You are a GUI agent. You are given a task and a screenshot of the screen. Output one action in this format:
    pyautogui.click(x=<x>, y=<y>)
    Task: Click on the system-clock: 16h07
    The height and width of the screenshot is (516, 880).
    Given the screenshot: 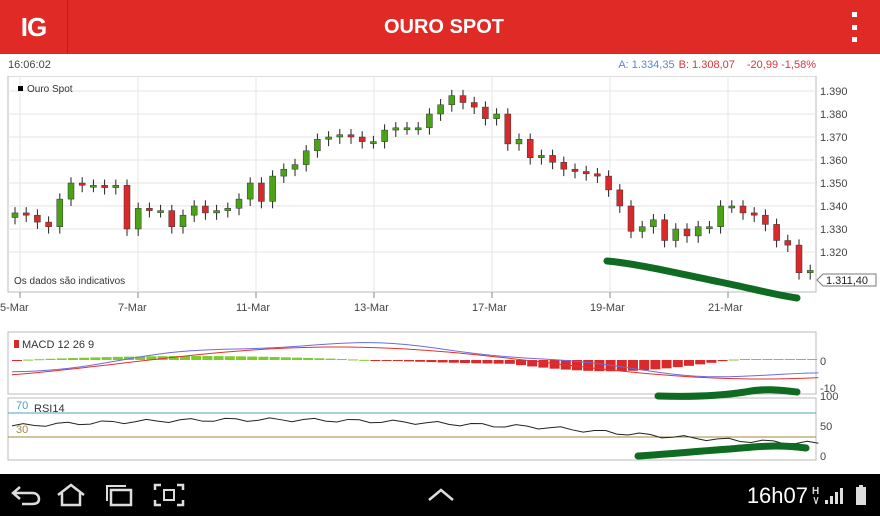 What is the action you would take?
    pyautogui.click(x=777, y=495)
    